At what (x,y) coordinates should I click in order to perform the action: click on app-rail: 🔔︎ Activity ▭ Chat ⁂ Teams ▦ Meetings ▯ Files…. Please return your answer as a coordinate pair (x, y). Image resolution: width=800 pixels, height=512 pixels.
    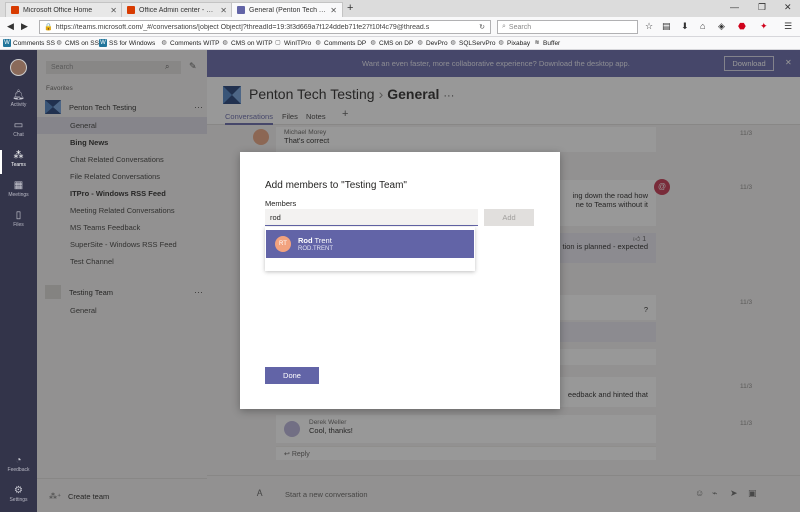
    Looking at the image, I should click on (18, 281).